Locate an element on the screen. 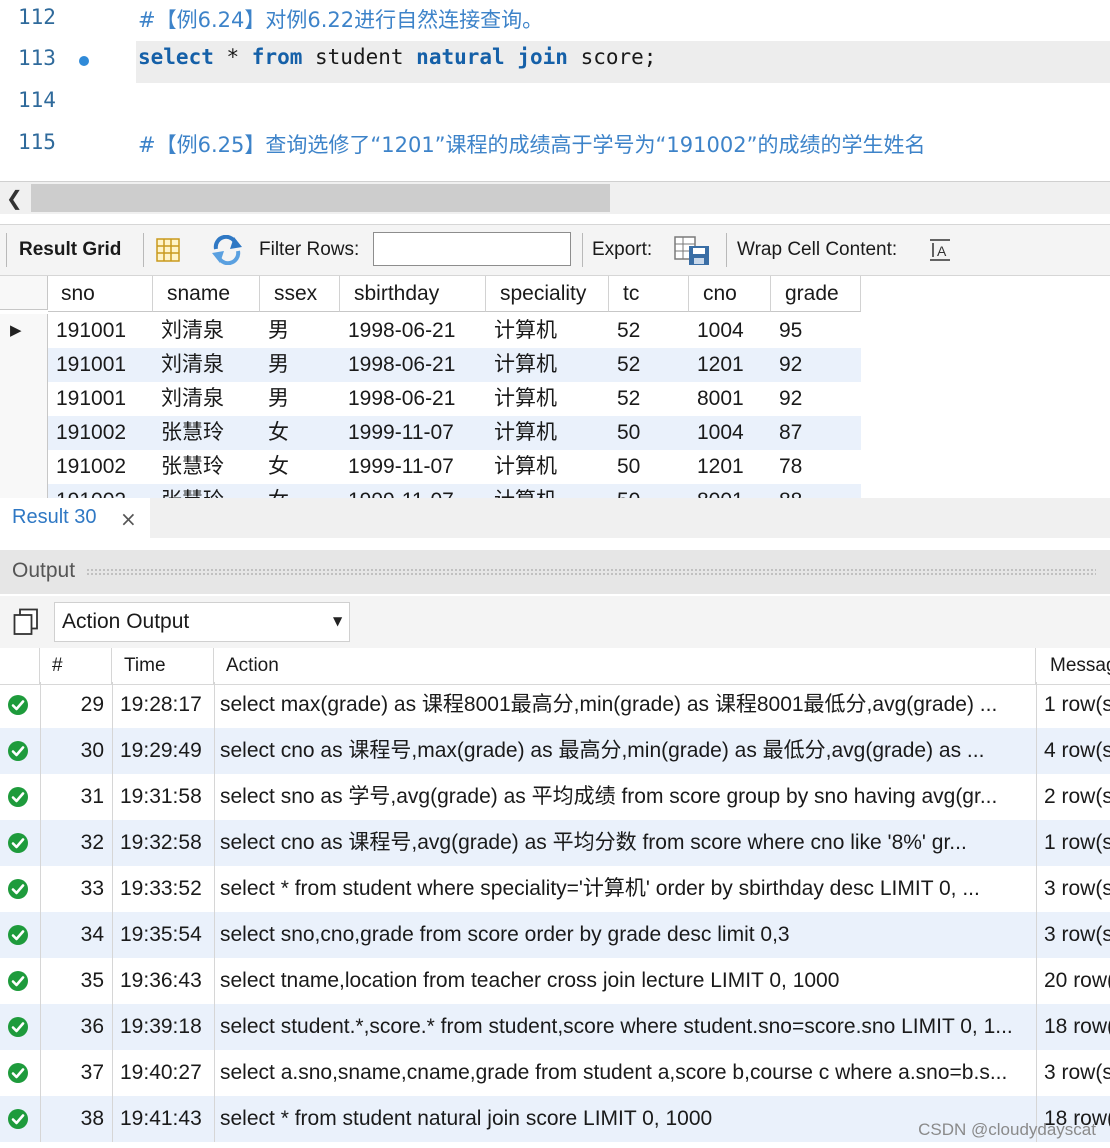 This screenshot has height=1148, width=1110. status-column-header is located at coordinates (20, 666).